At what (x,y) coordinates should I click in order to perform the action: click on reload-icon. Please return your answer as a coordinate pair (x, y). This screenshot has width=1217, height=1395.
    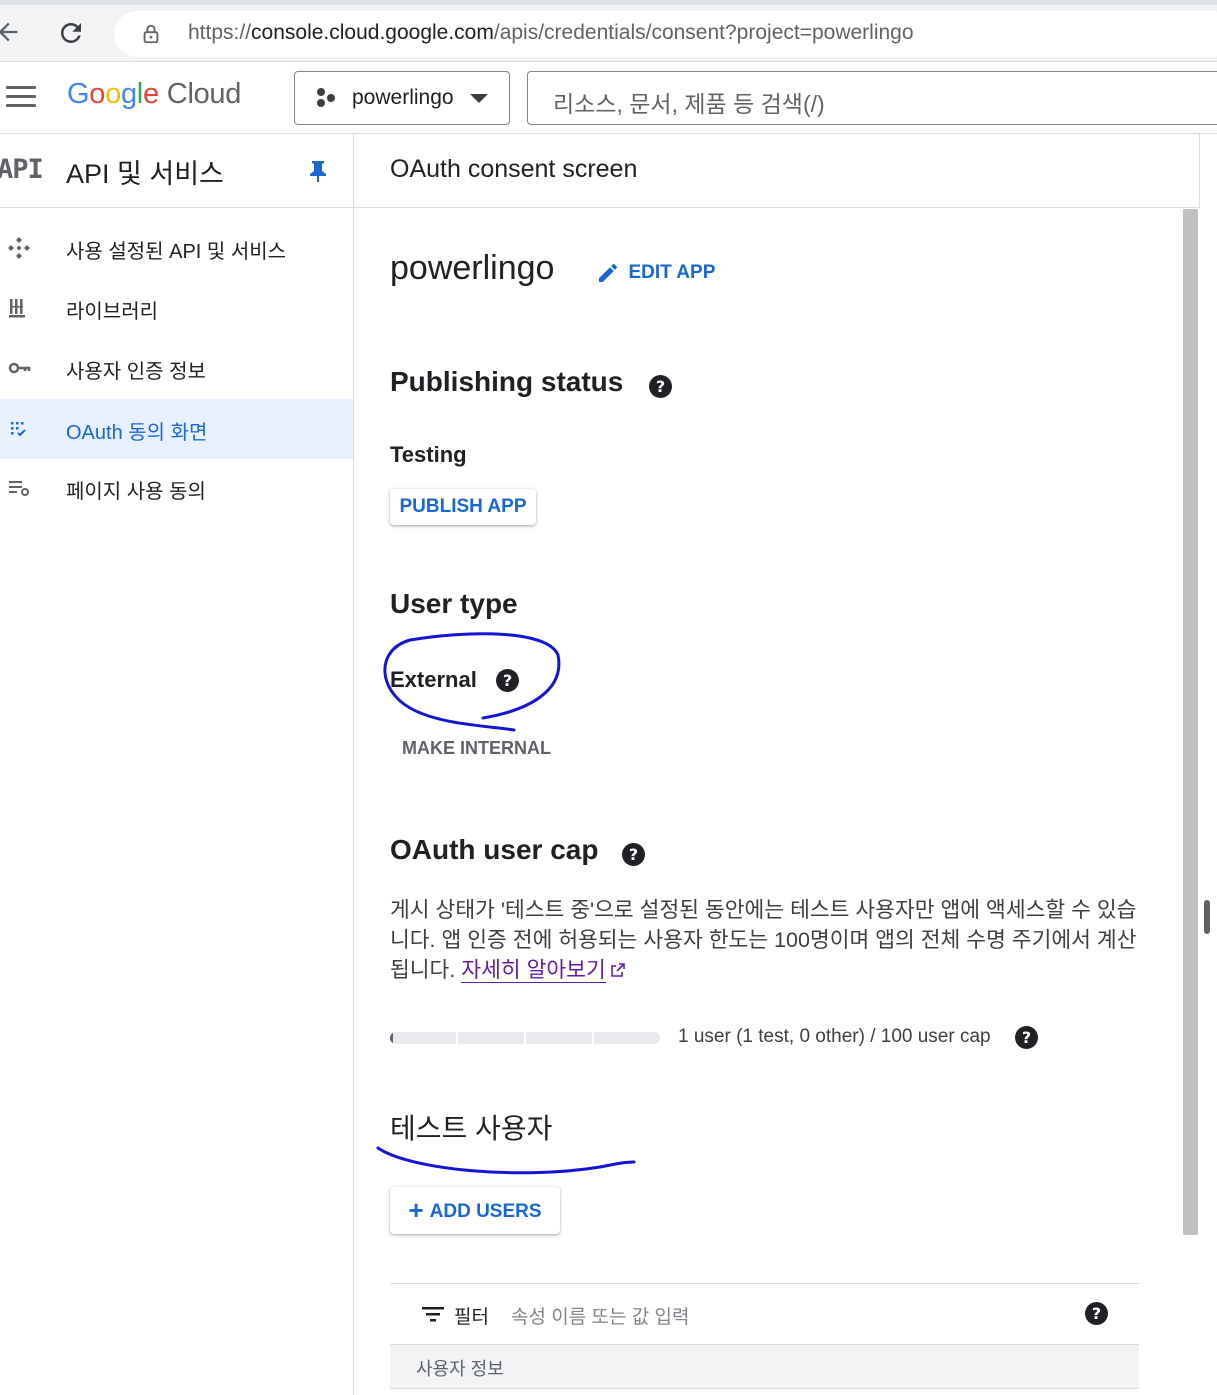
    Looking at the image, I should click on (71, 33).